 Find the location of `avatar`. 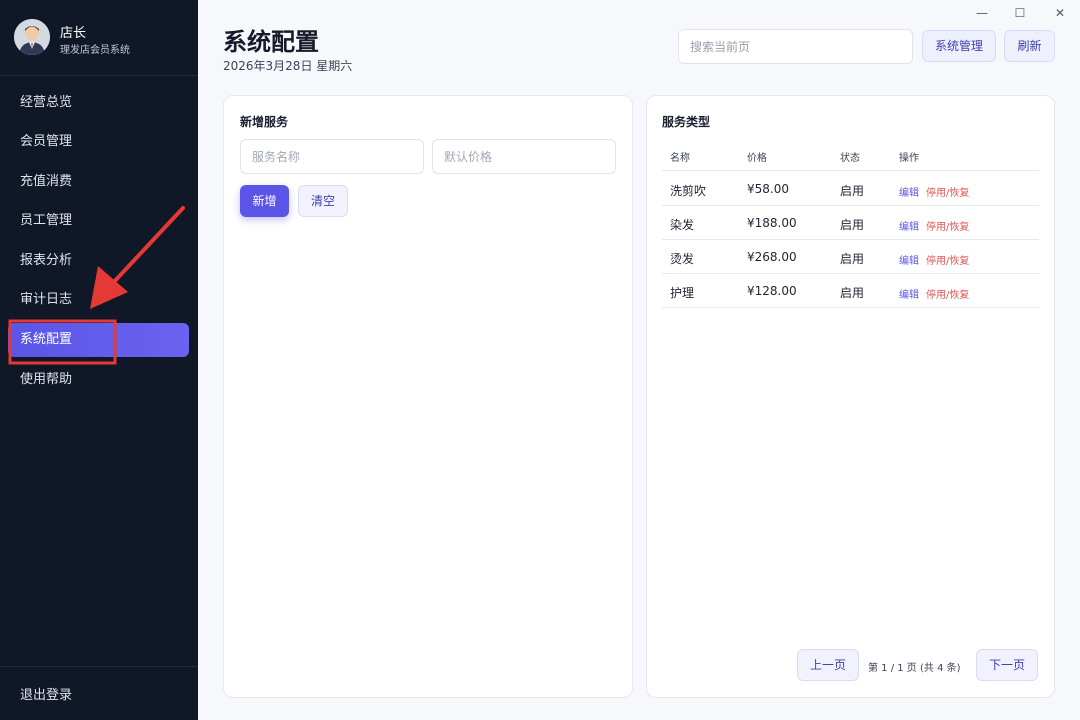

avatar is located at coordinates (32, 37).